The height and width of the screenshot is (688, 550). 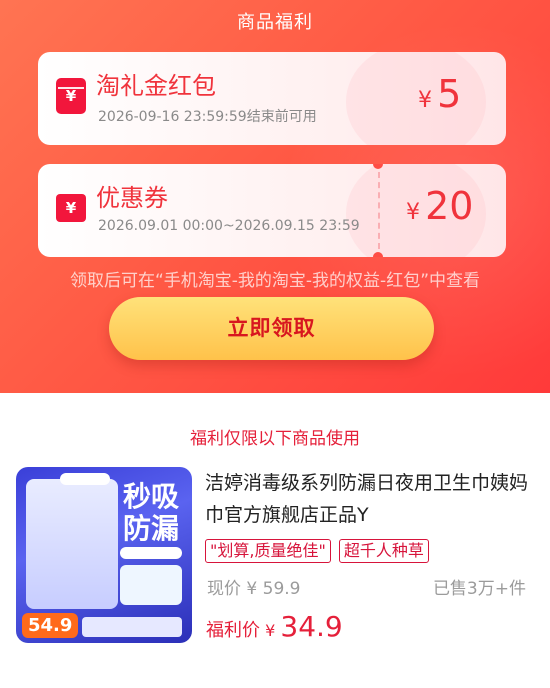 I want to click on coupon-validity: 2026.09.01 00:00~2026.09.15 23:59, so click(x=229, y=226).